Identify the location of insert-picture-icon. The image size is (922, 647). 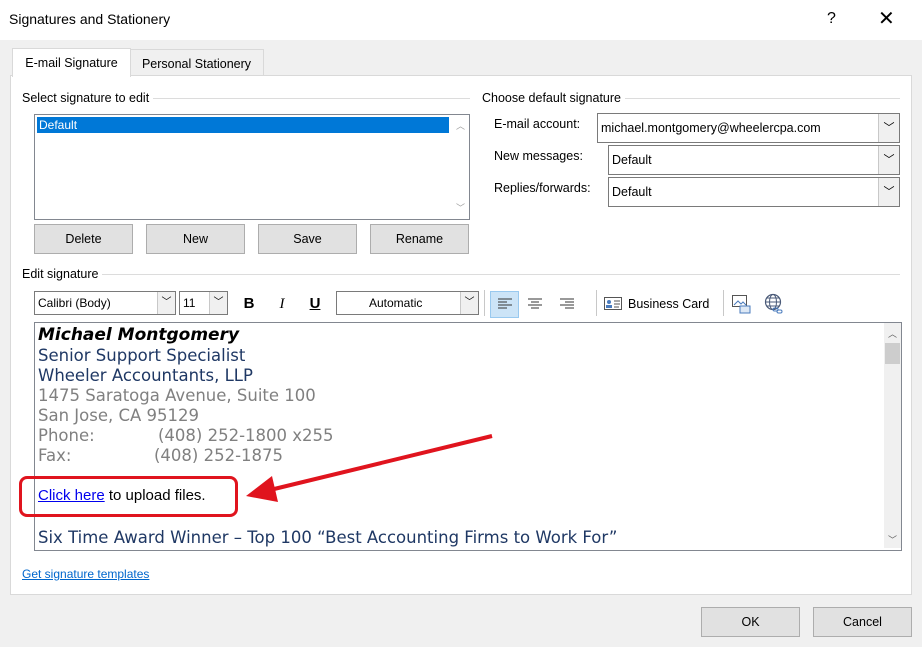
(741, 304).